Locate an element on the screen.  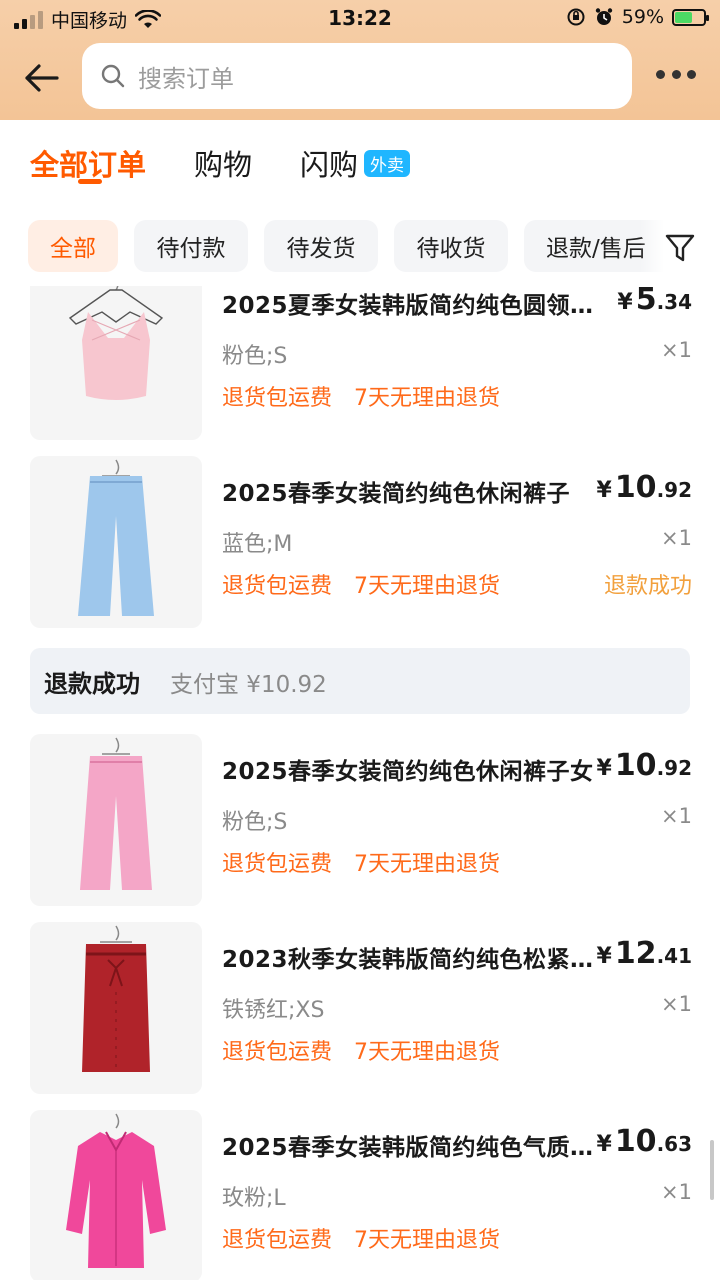
scrollbar is located at coordinates (712, 1170).